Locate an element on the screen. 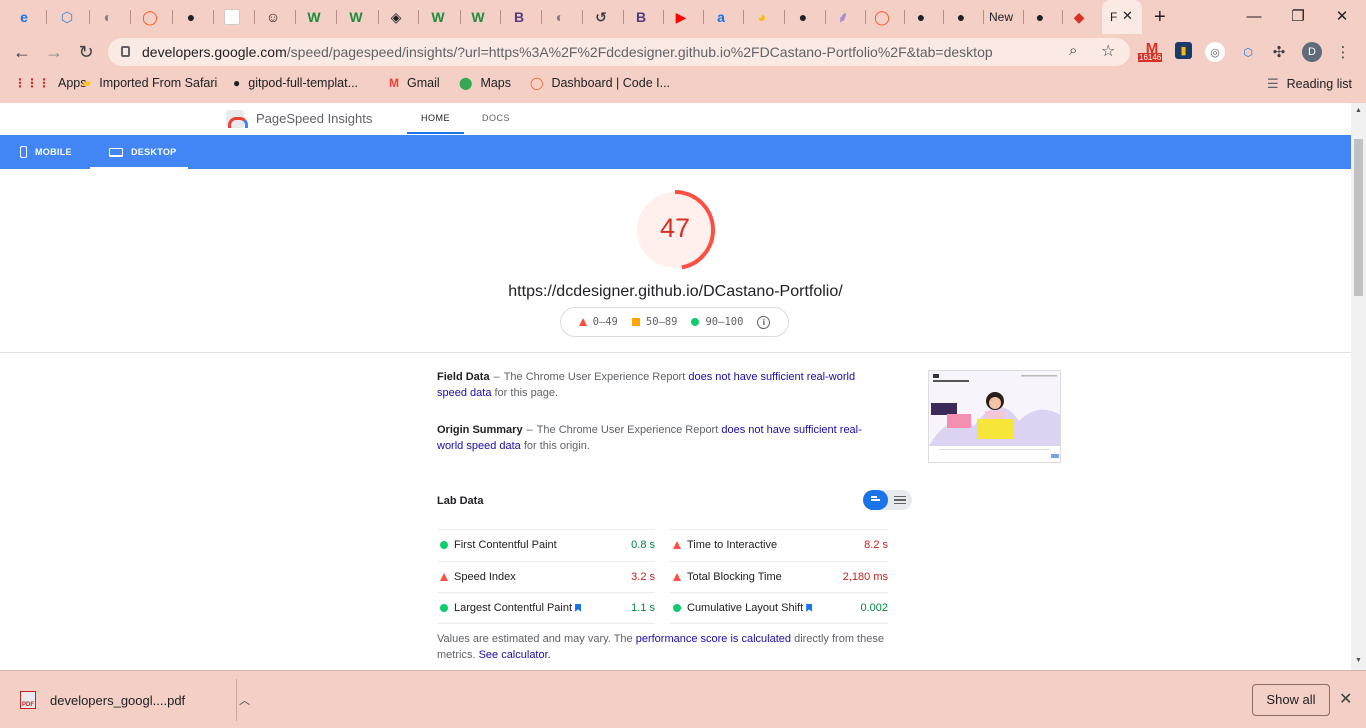  browser-tab is located at coordinates (238, 17).